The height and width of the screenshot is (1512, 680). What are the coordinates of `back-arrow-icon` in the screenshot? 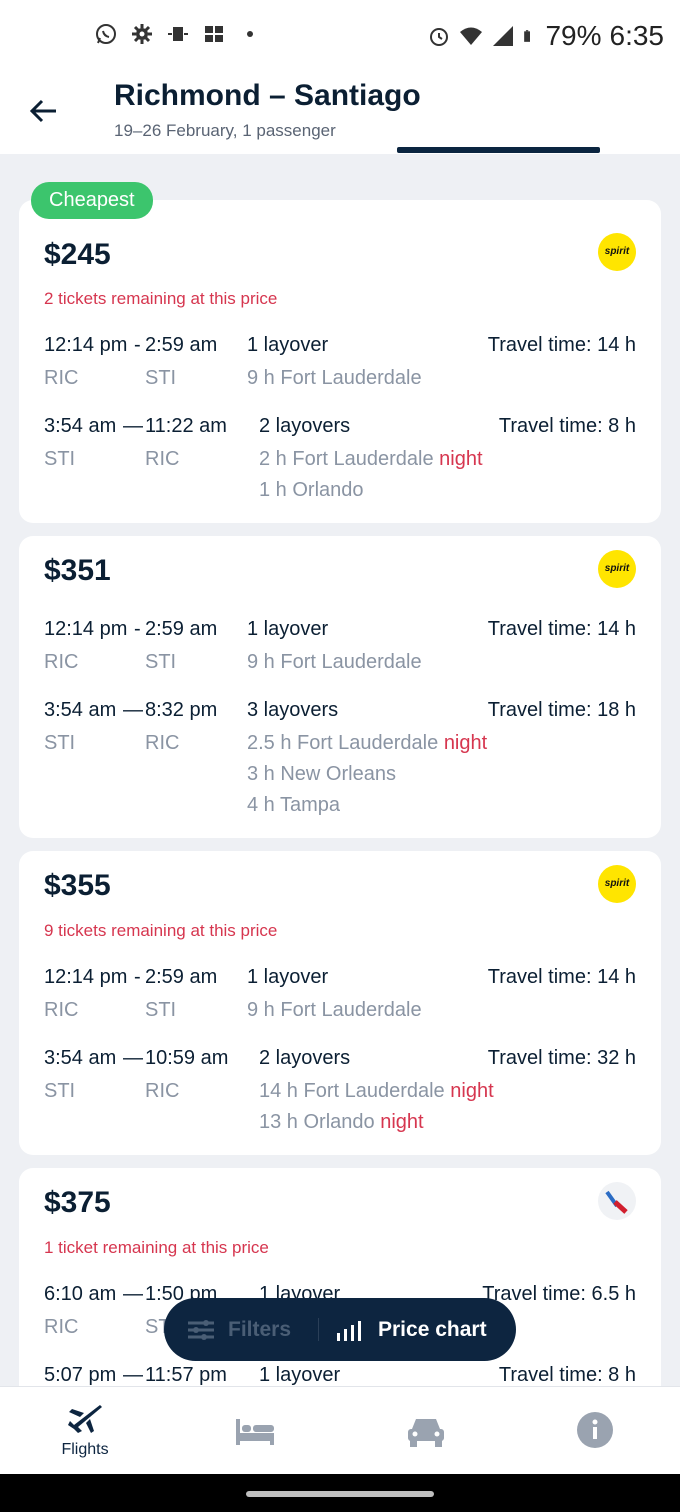 It's located at (44, 111).